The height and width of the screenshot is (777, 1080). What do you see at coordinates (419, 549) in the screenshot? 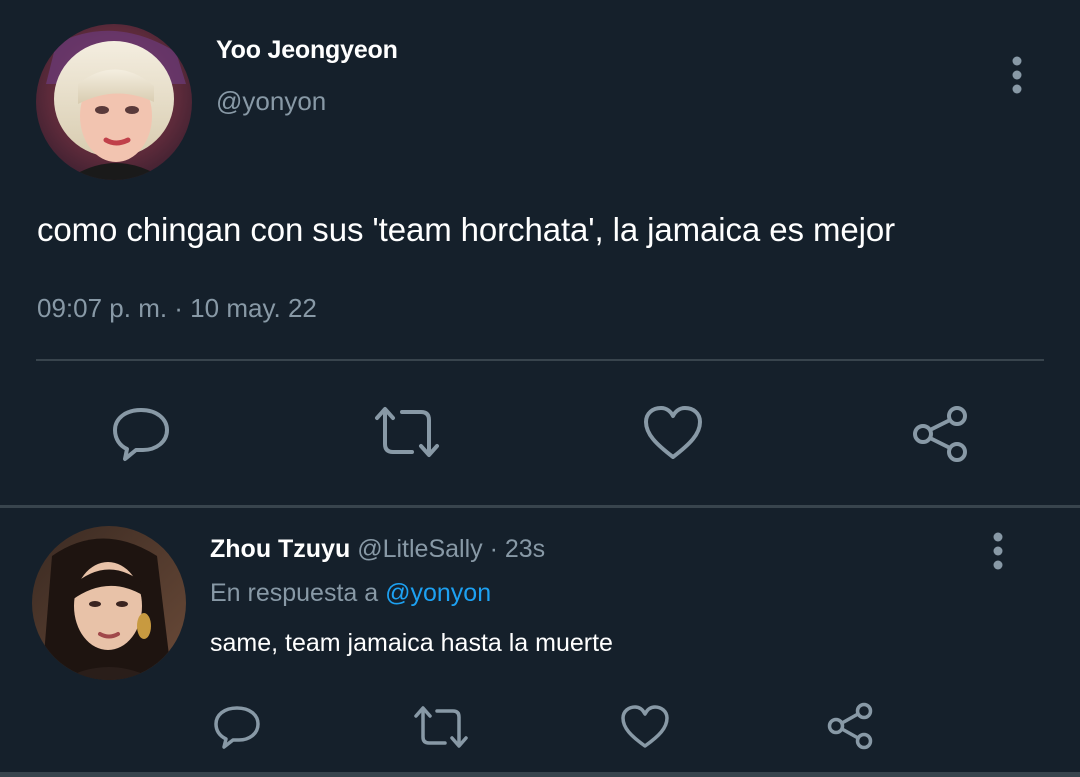
I see `author-handle: @LitleSally` at bounding box center [419, 549].